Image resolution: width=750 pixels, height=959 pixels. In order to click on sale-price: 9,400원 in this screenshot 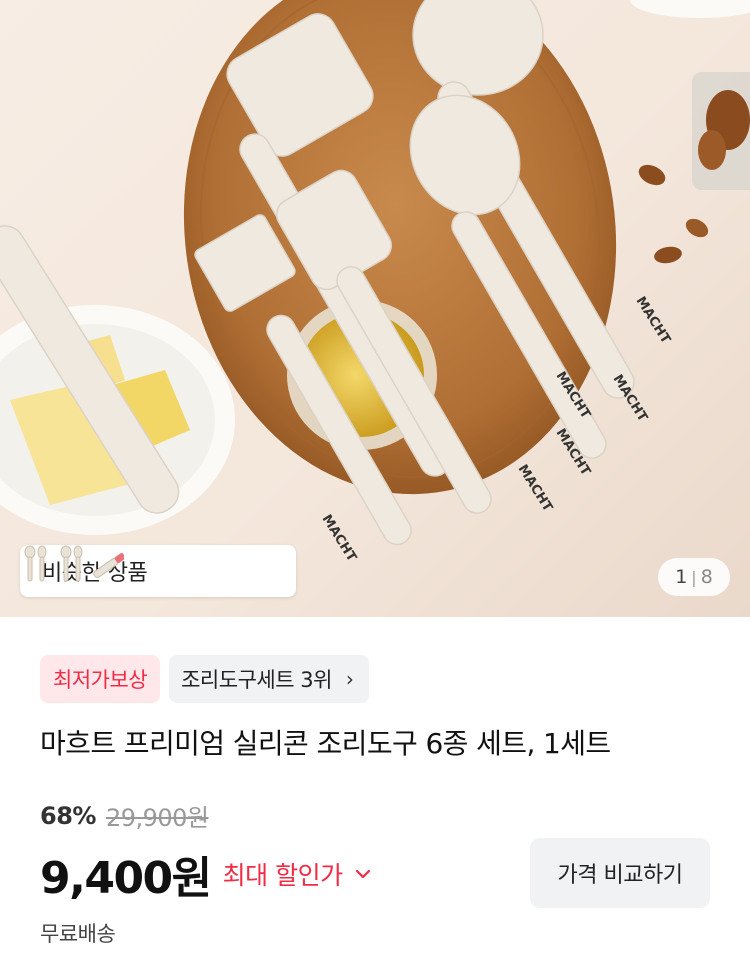, I will do `click(126, 878)`.